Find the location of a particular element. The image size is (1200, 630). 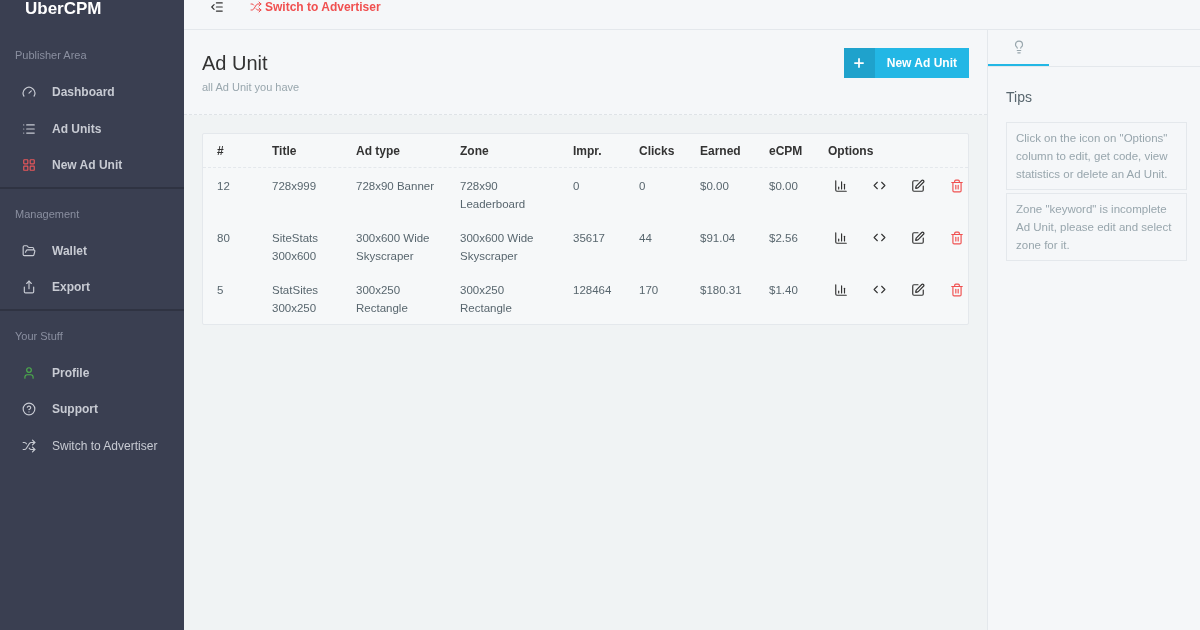

table-cell-text: 170 is located at coordinates (649, 290).